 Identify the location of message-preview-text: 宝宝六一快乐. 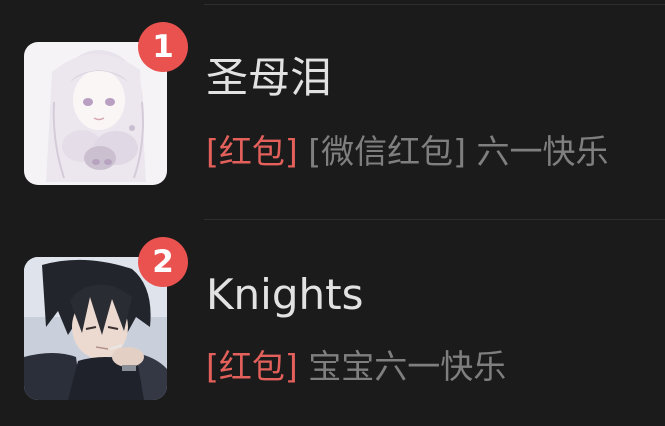
(402, 366).